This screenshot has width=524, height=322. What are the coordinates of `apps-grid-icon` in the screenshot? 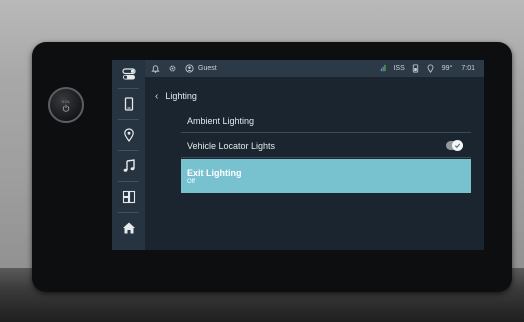 It's located at (128, 197).